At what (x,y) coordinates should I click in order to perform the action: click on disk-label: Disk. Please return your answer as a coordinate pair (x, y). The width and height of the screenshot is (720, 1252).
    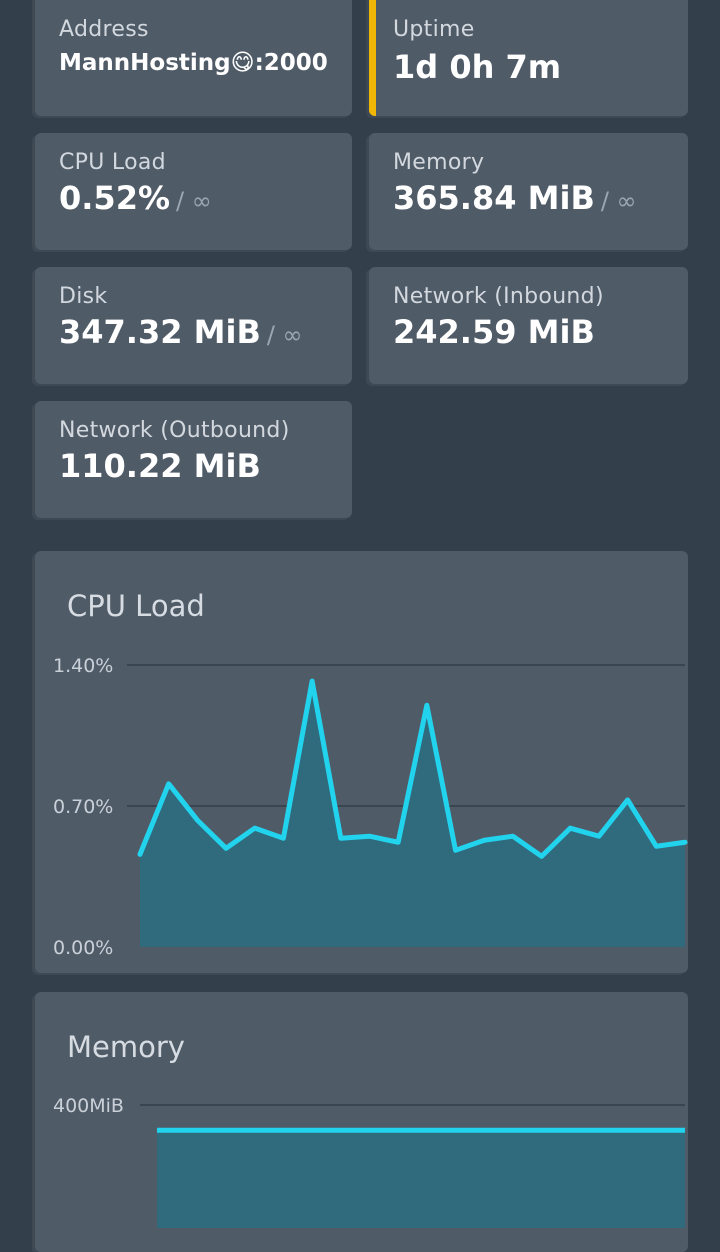
    Looking at the image, I should click on (83, 296).